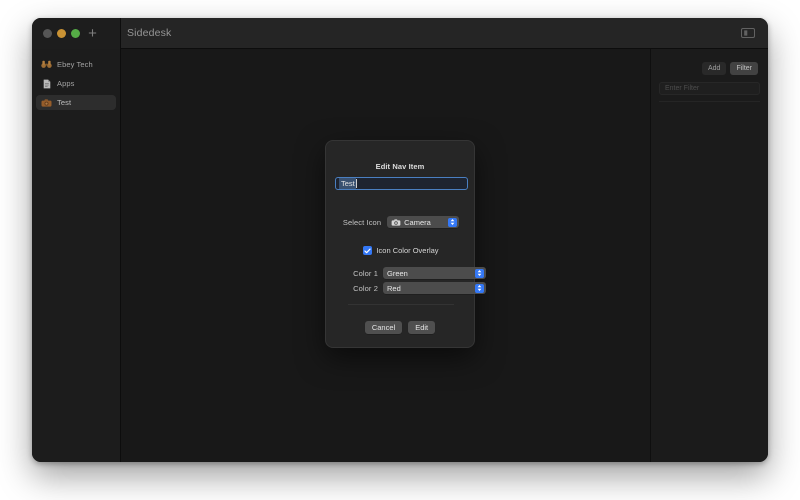  Describe the element at coordinates (434, 288) in the screenshot. I see `color-2-dropdown: Red` at that location.